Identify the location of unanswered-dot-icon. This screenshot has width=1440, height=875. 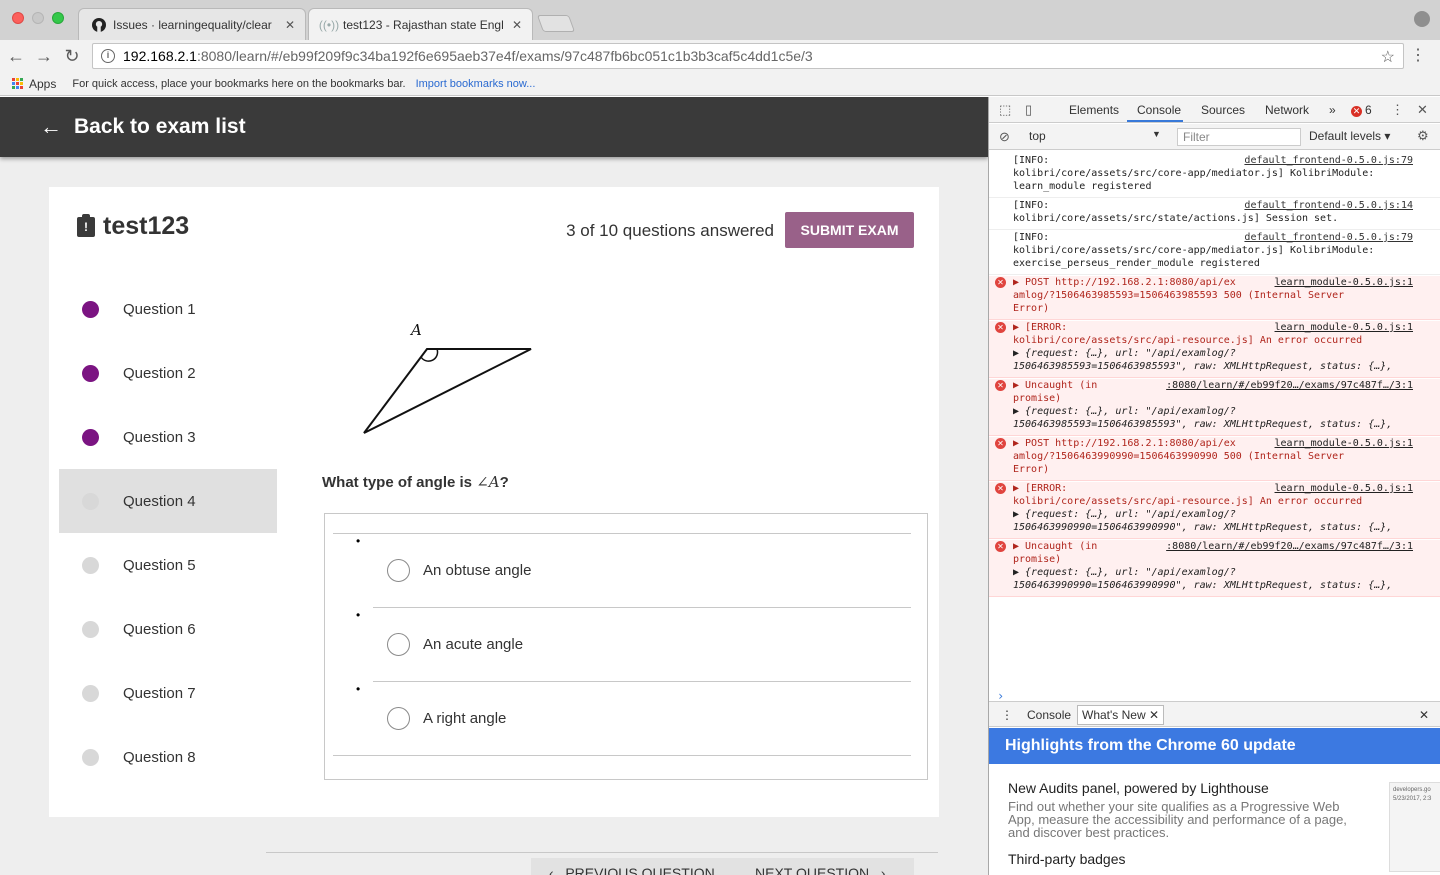
(90, 501).